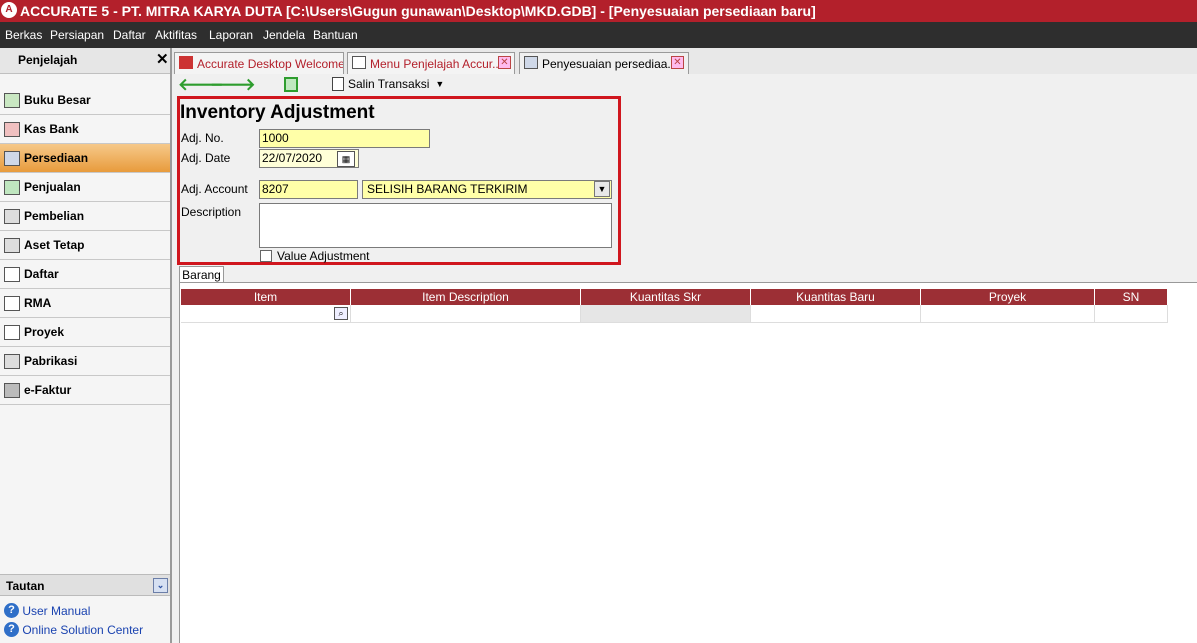  Describe the element at coordinates (77, 35) in the screenshot. I see `menu-persiapan: Persiapan` at that location.